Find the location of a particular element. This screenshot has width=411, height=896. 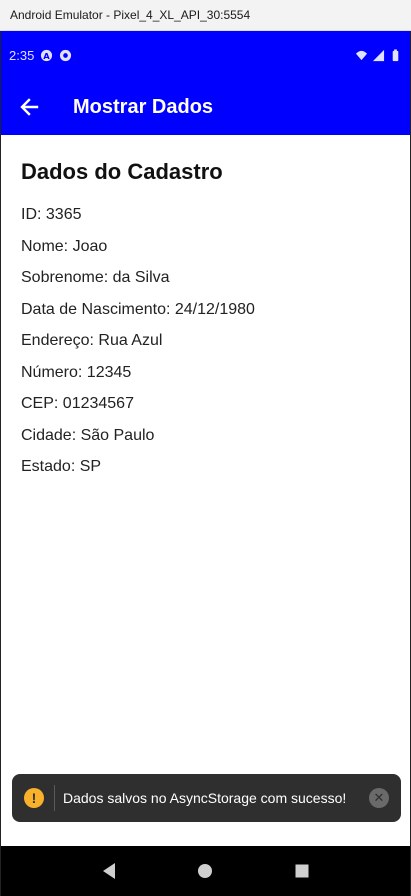

arrow-back-icon is located at coordinates (29, 107).